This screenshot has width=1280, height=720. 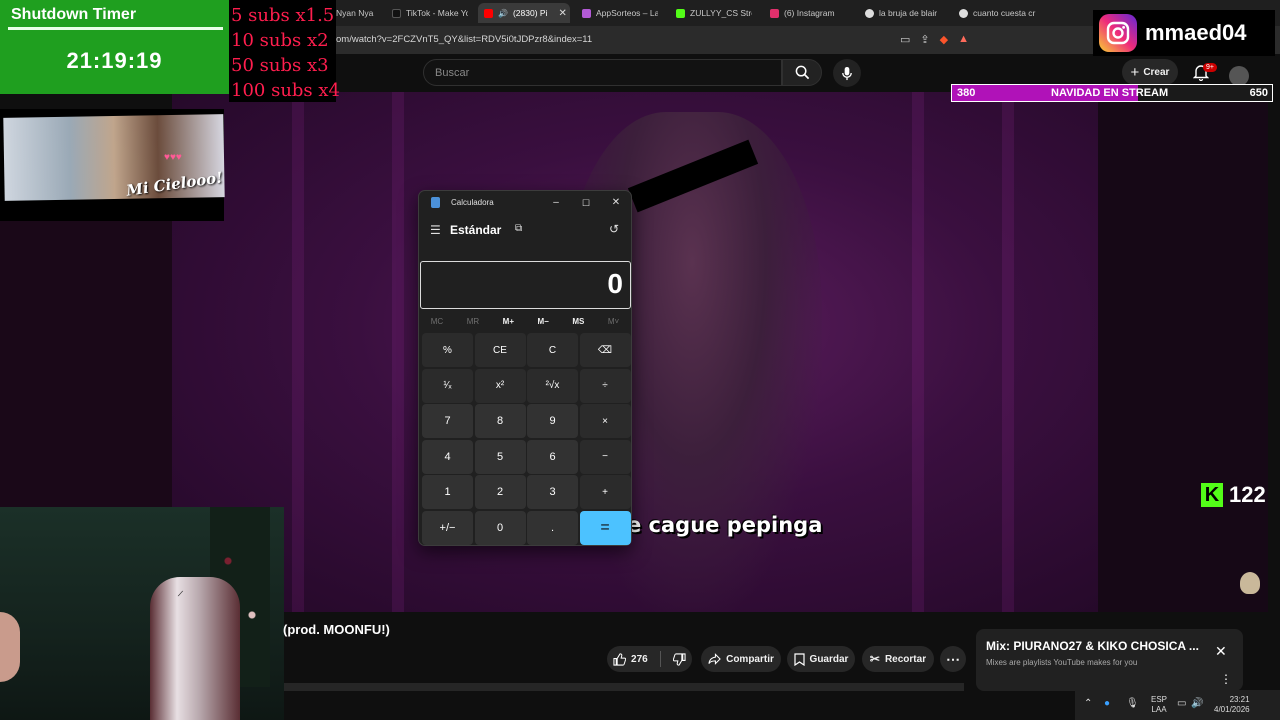 What do you see at coordinates (908, 13) in the screenshot?
I see `tab-label: la bruja de blair` at bounding box center [908, 13].